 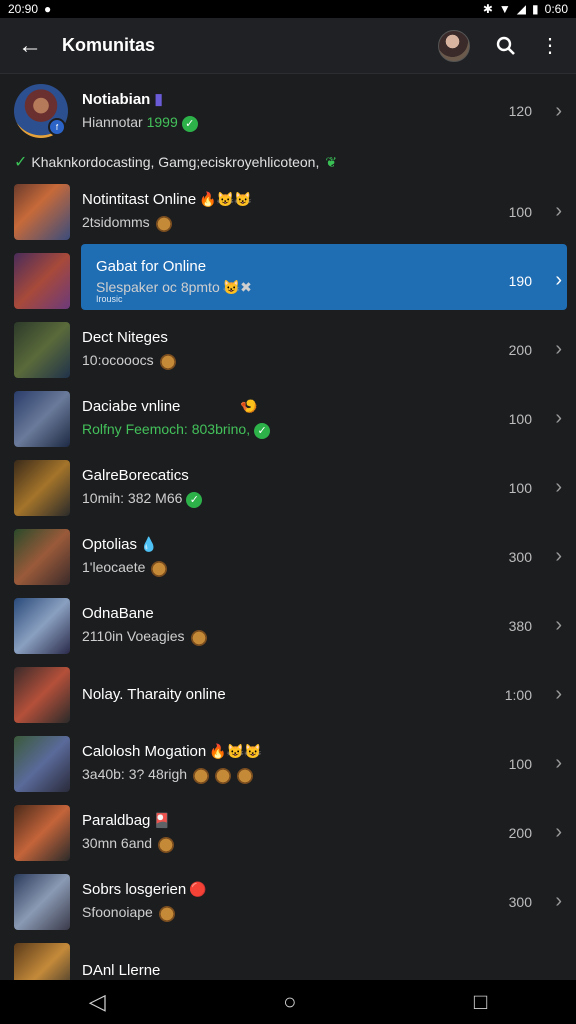 What do you see at coordinates (454, 45) in the screenshot?
I see `user-avatar` at bounding box center [454, 45].